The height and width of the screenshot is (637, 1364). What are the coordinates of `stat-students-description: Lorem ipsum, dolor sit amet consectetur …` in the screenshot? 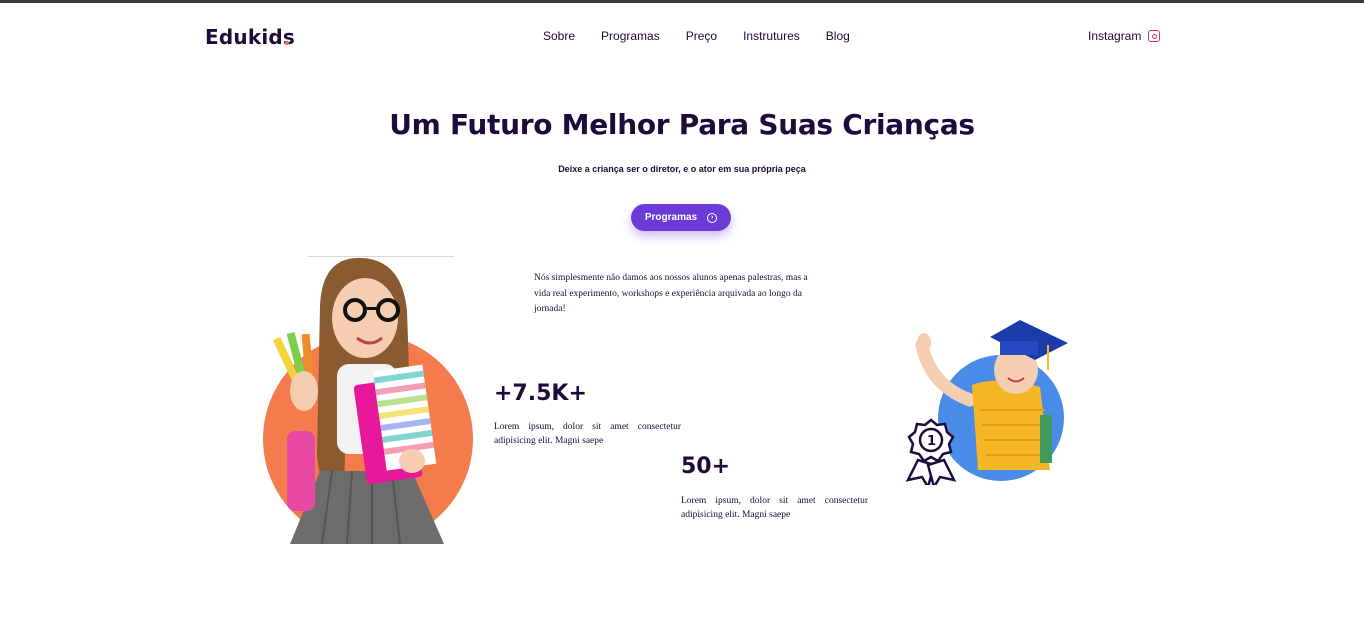 It's located at (587, 434).